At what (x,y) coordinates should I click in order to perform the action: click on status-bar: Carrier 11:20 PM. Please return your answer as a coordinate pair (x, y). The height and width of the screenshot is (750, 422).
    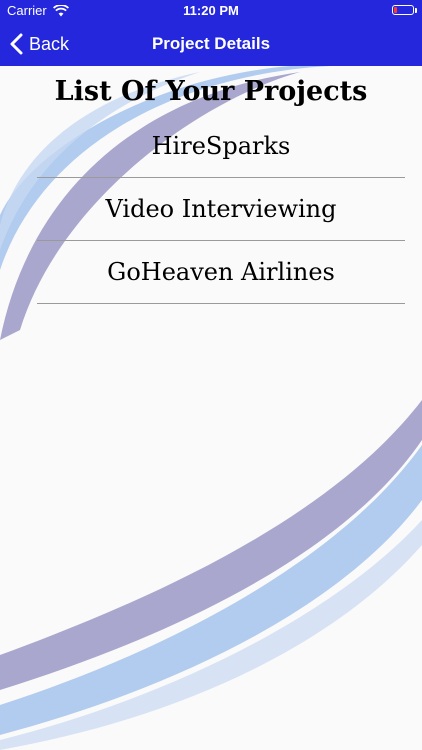
    Looking at the image, I should click on (211, 11).